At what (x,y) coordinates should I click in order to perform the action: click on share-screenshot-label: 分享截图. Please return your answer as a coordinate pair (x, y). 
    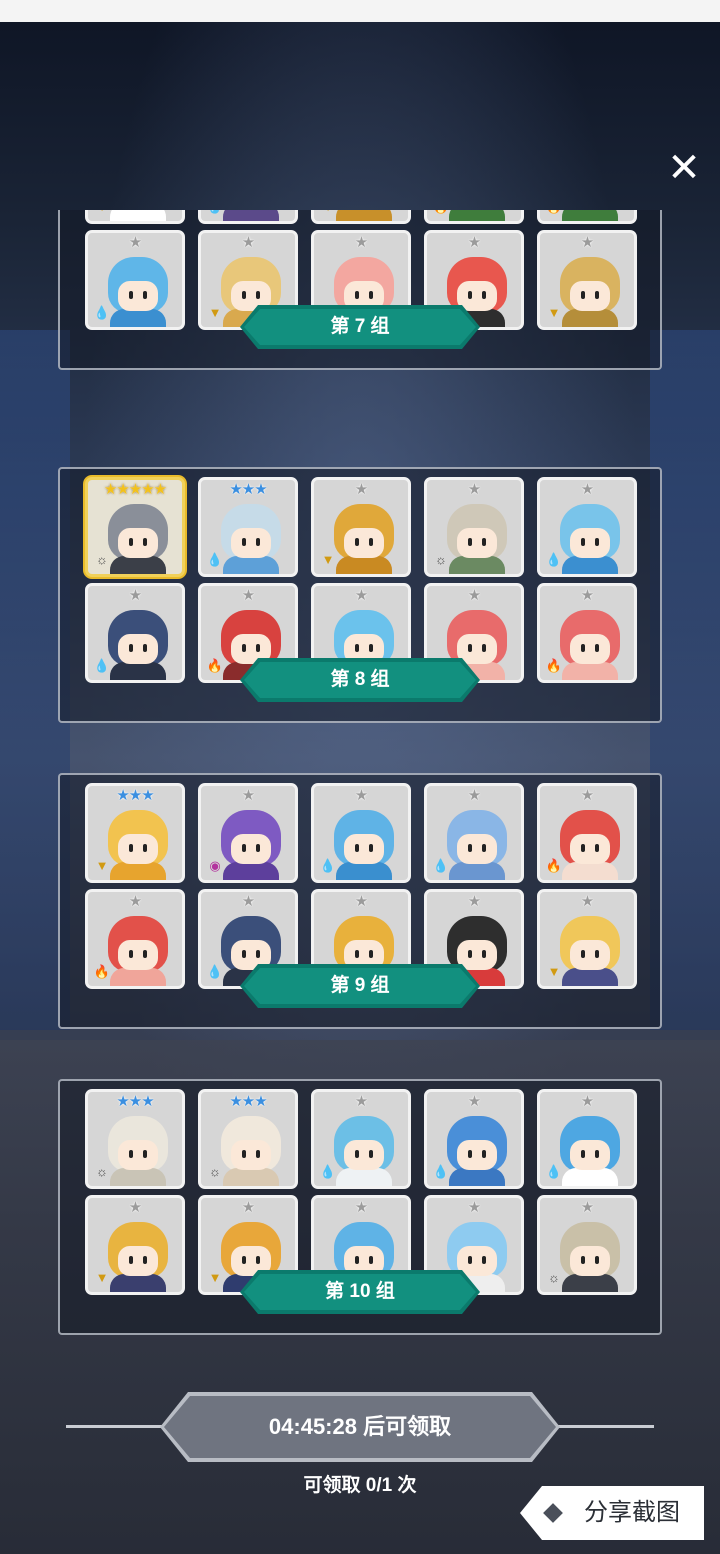
    Looking at the image, I should click on (632, 1512).